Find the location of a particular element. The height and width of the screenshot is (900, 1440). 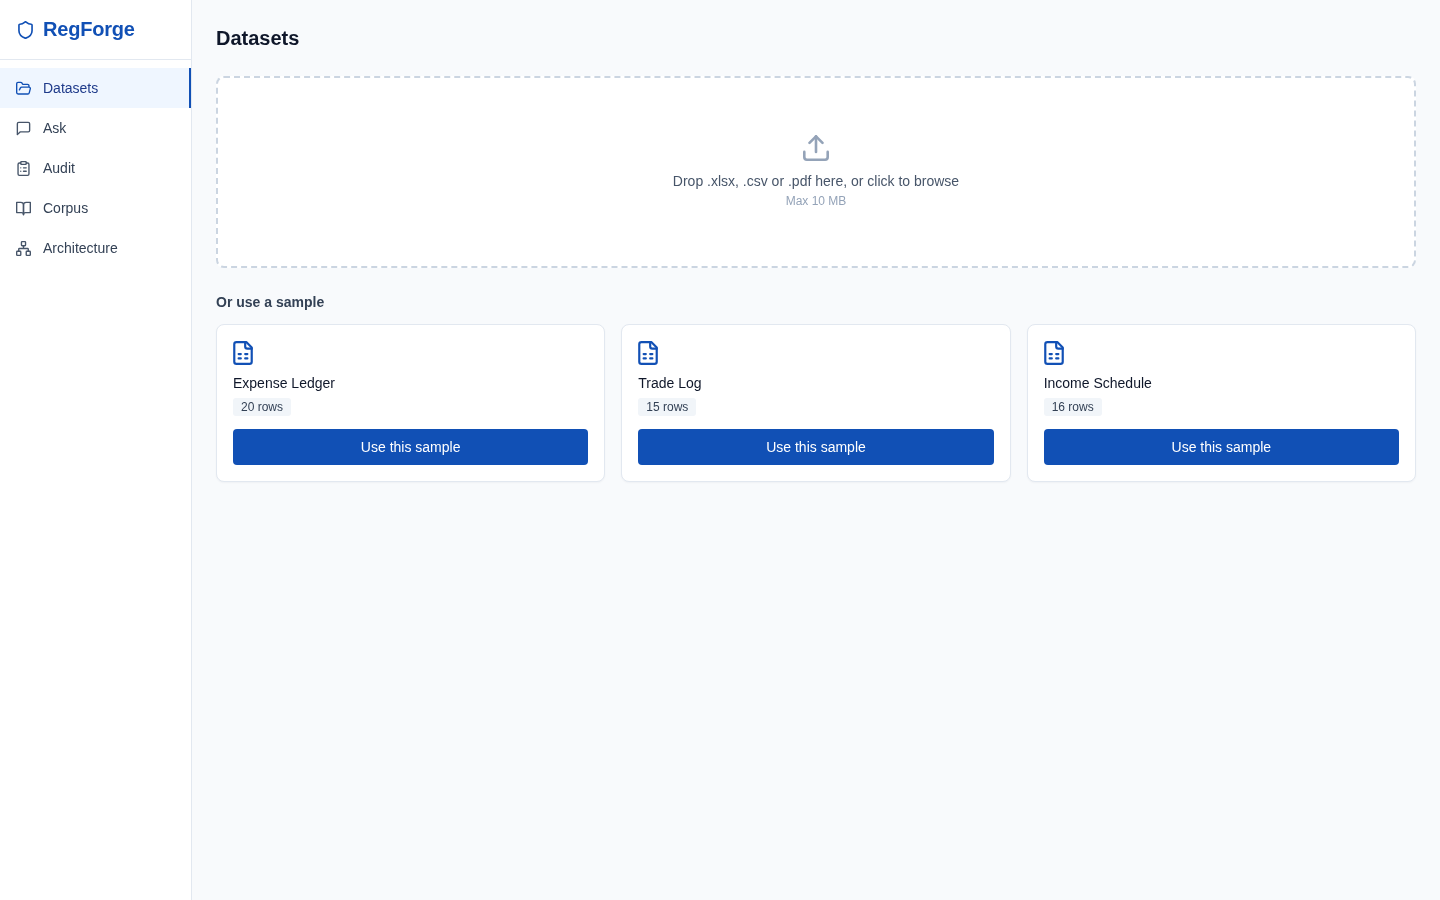

row-count-badge: 20 rows is located at coordinates (262, 407).